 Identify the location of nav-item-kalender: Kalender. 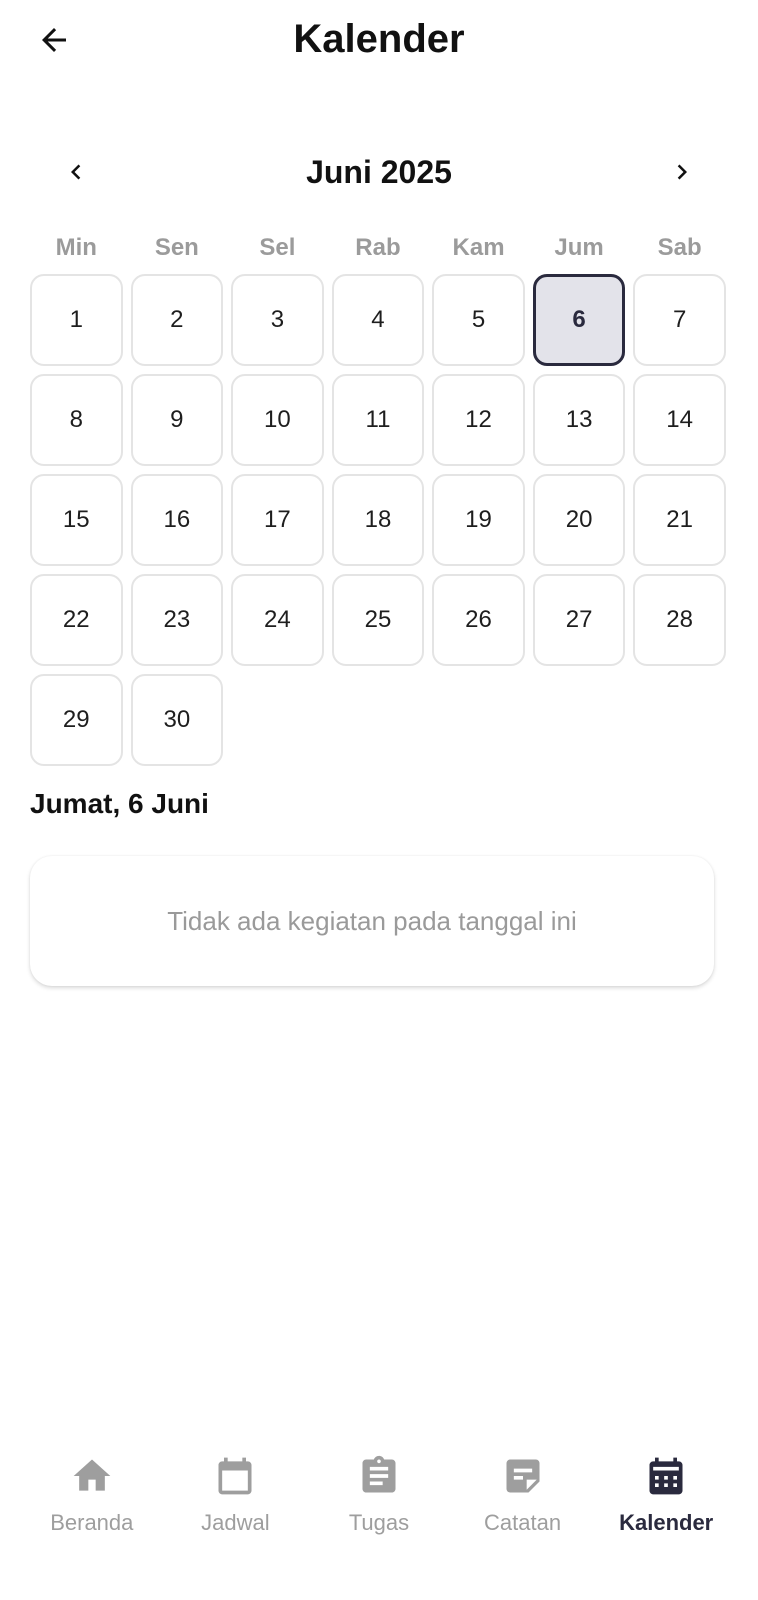
(666, 1520).